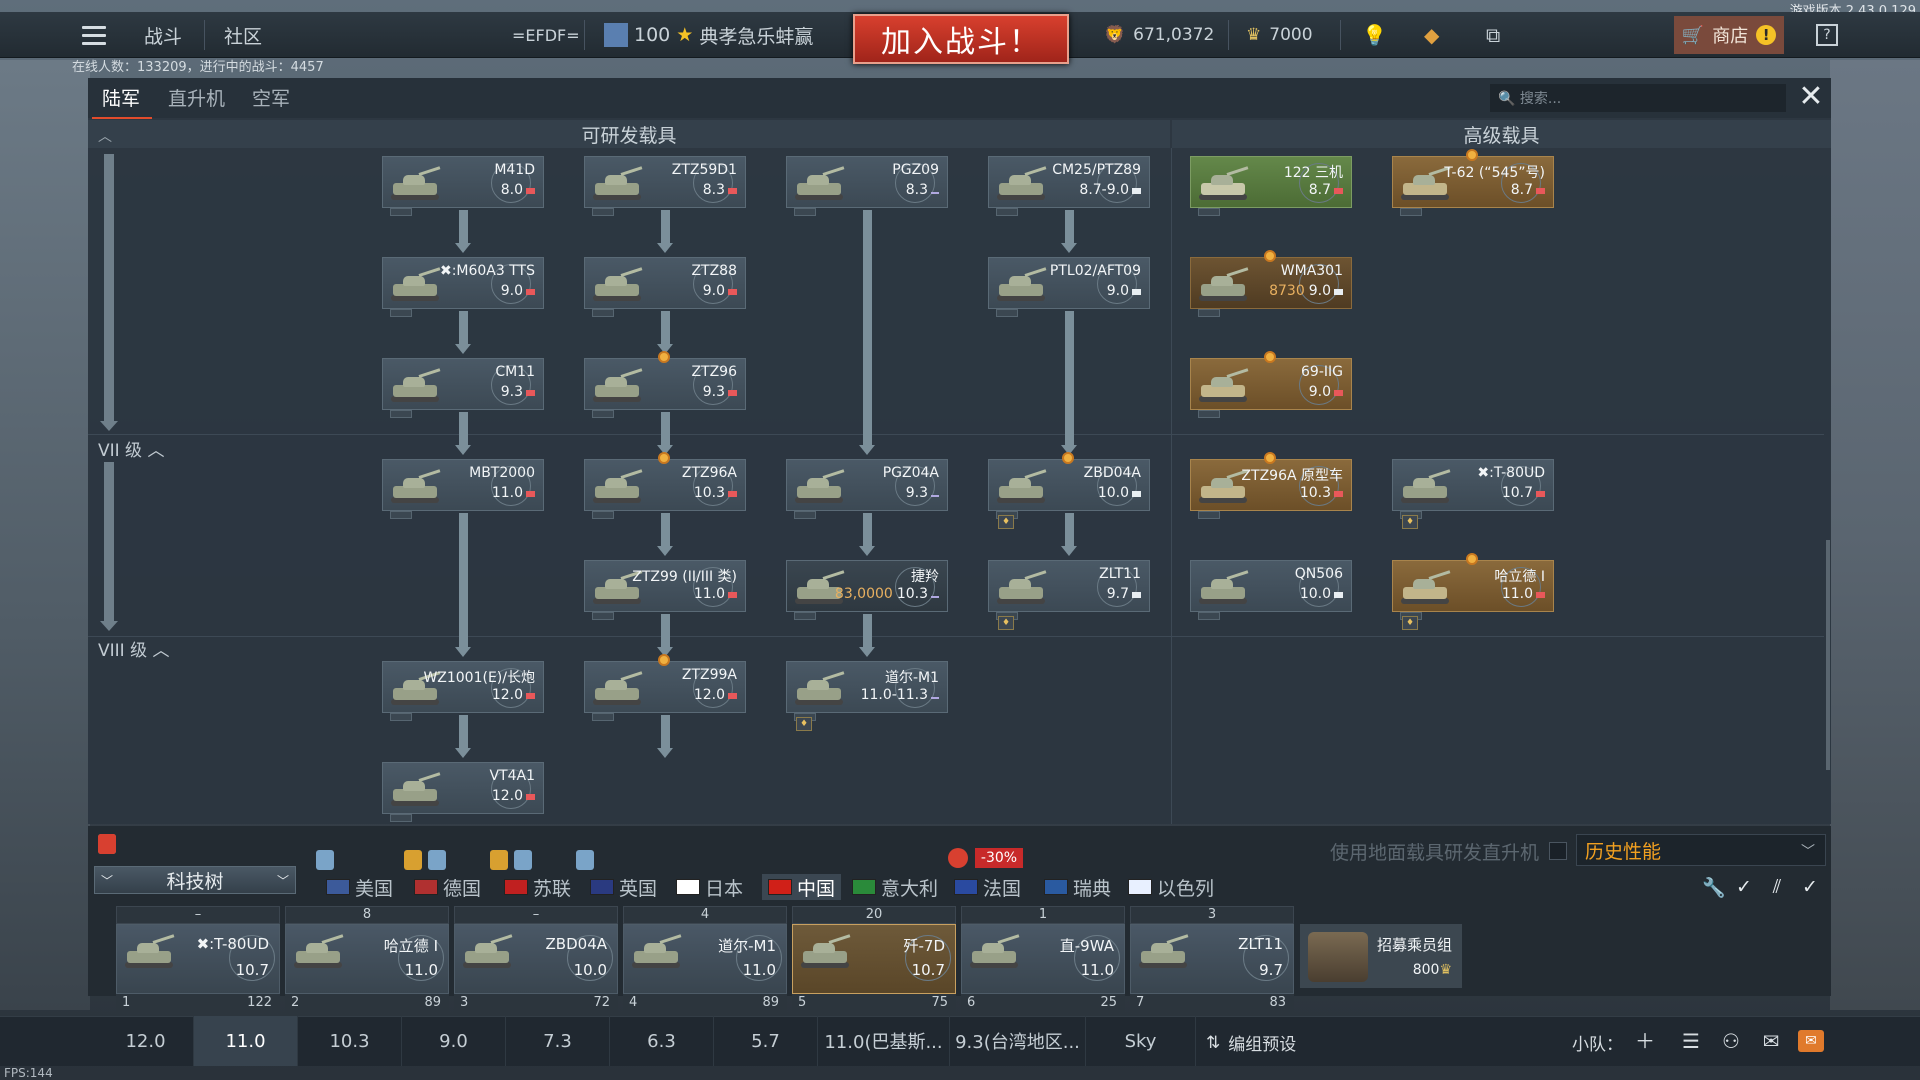  I want to click on vehicle-card: 122 三机 8.7, so click(1271, 182).